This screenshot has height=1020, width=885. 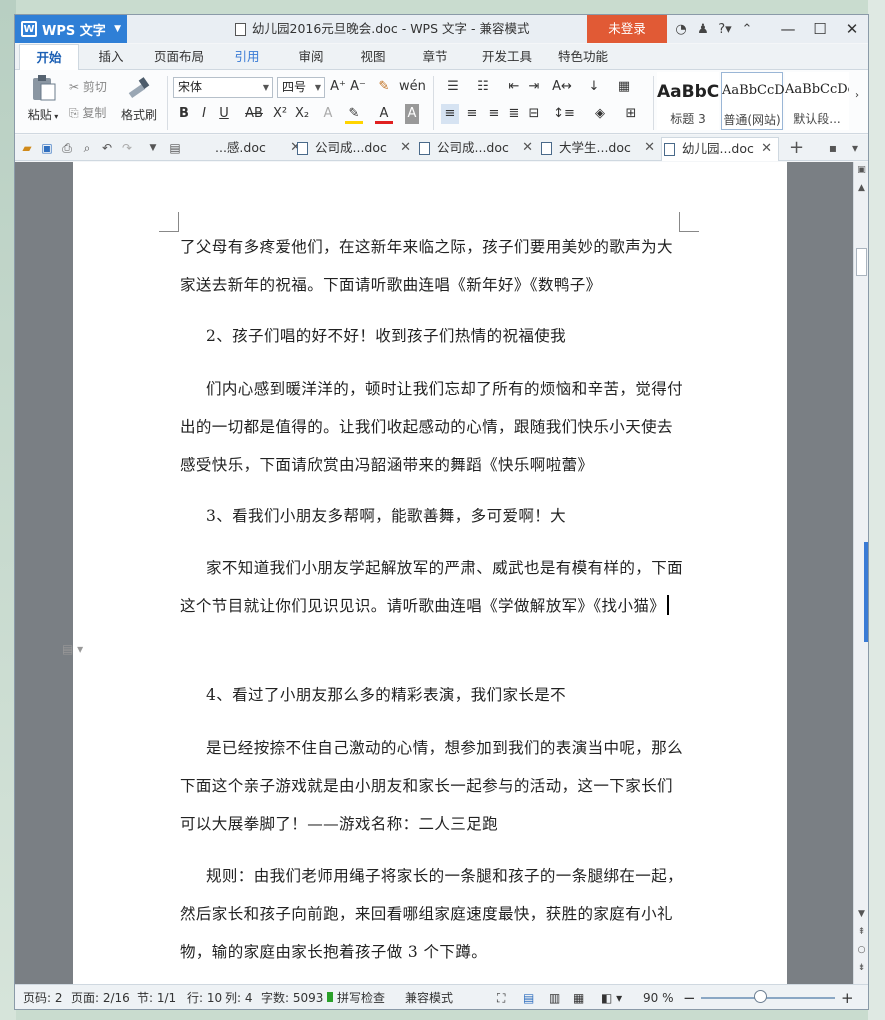 I want to click on text-effect-icon: A, so click(x=328, y=114).